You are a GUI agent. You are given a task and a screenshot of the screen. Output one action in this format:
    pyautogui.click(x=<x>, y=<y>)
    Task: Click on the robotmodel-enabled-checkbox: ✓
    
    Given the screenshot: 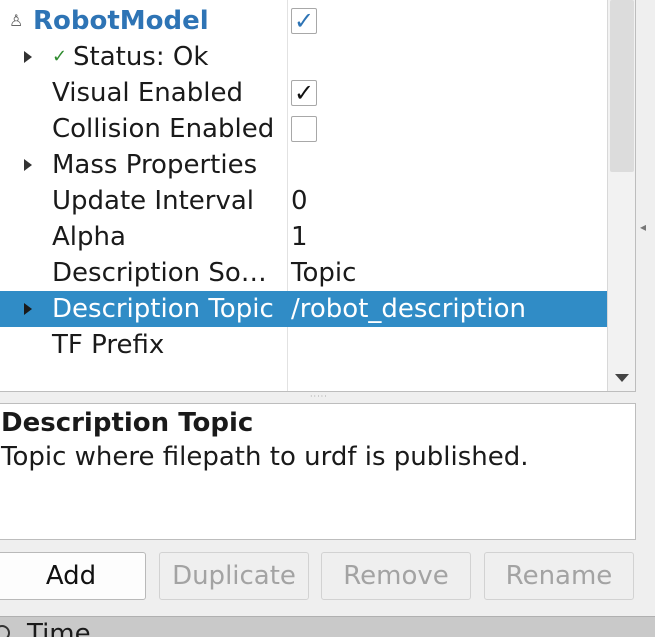 What is the action you would take?
    pyautogui.click(x=304, y=21)
    